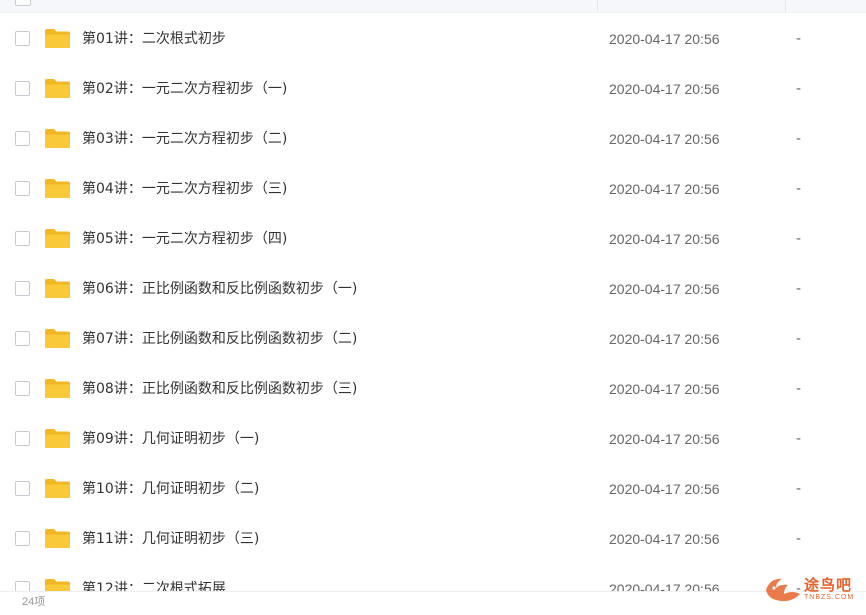  Describe the element at coordinates (219, 389) in the screenshot. I see `file-name: 第08讲：正比例函数和反比例函数初步（三)` at that location.